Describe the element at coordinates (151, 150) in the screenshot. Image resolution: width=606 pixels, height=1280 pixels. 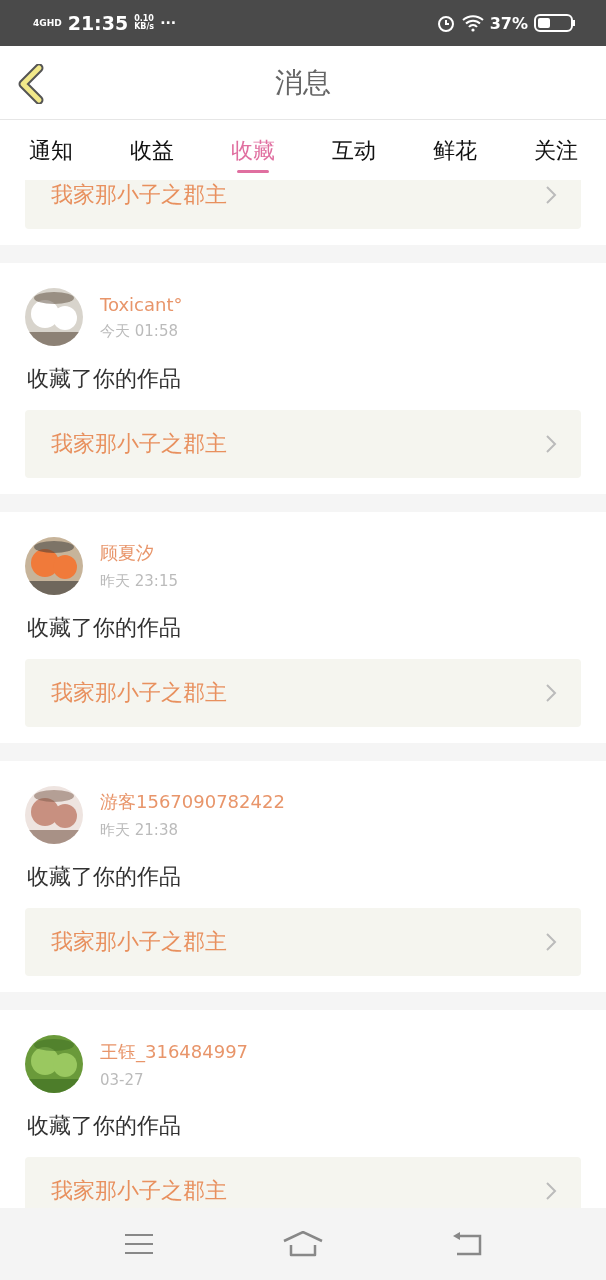
I see `tab: 收益` at that location.